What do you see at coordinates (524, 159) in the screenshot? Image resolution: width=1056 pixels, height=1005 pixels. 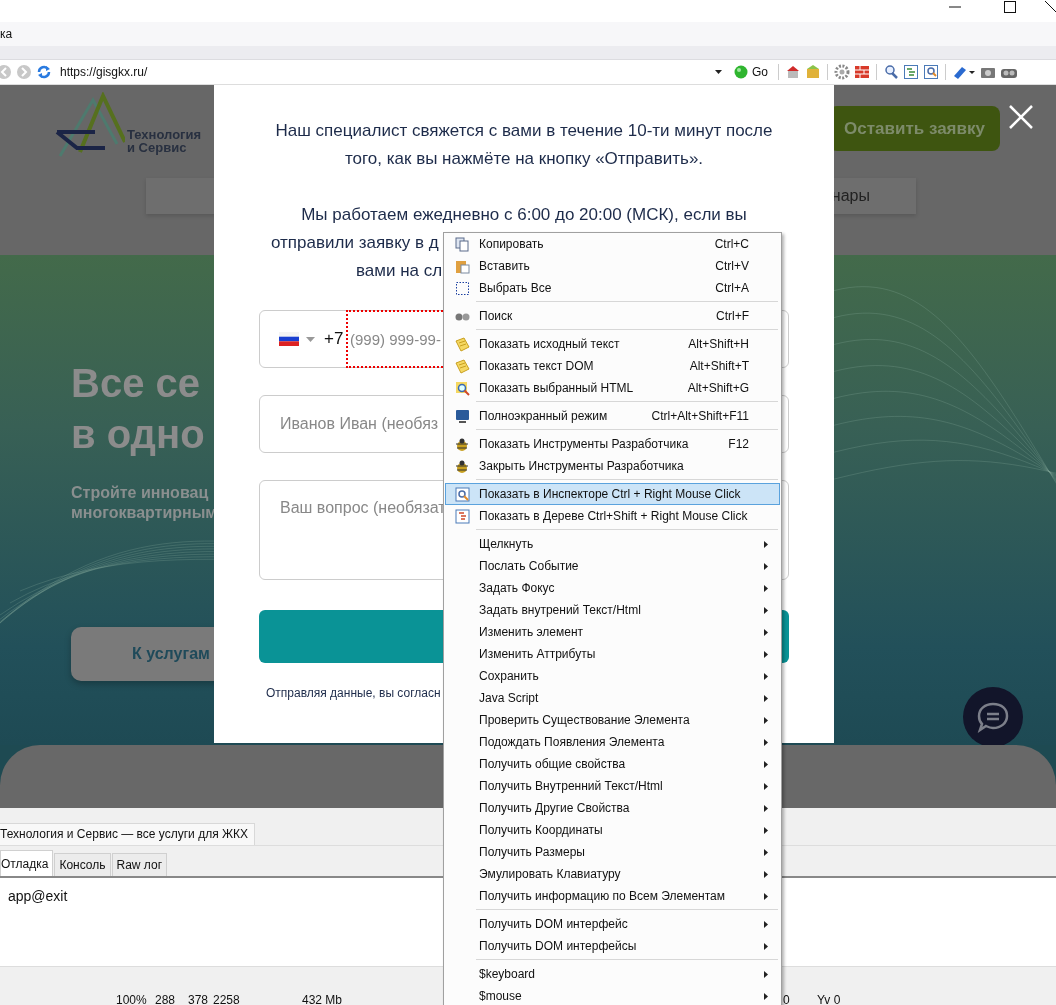 I see `modal-text: того, как вы нажмёте на кнопку «Отправить».` at bounding box center [524, 159].